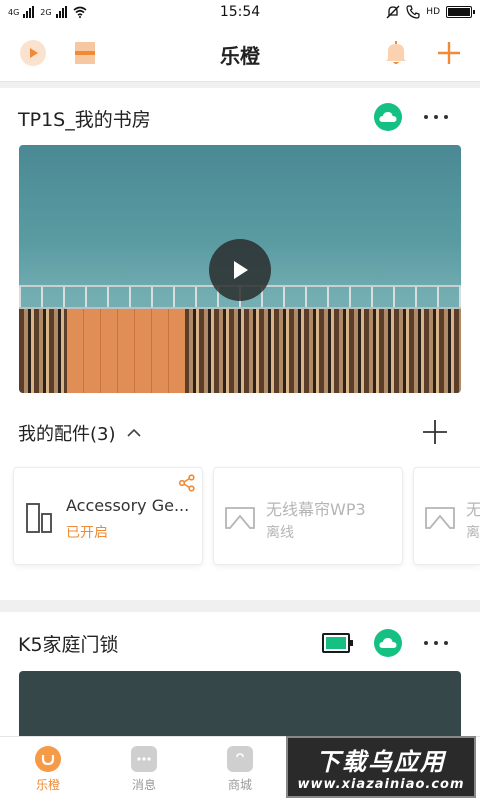 The image size is (480, 800). Describe the element at coordinates (68, 645) in the screenshot. I see `device-name: K5家庭门锁` at that location.